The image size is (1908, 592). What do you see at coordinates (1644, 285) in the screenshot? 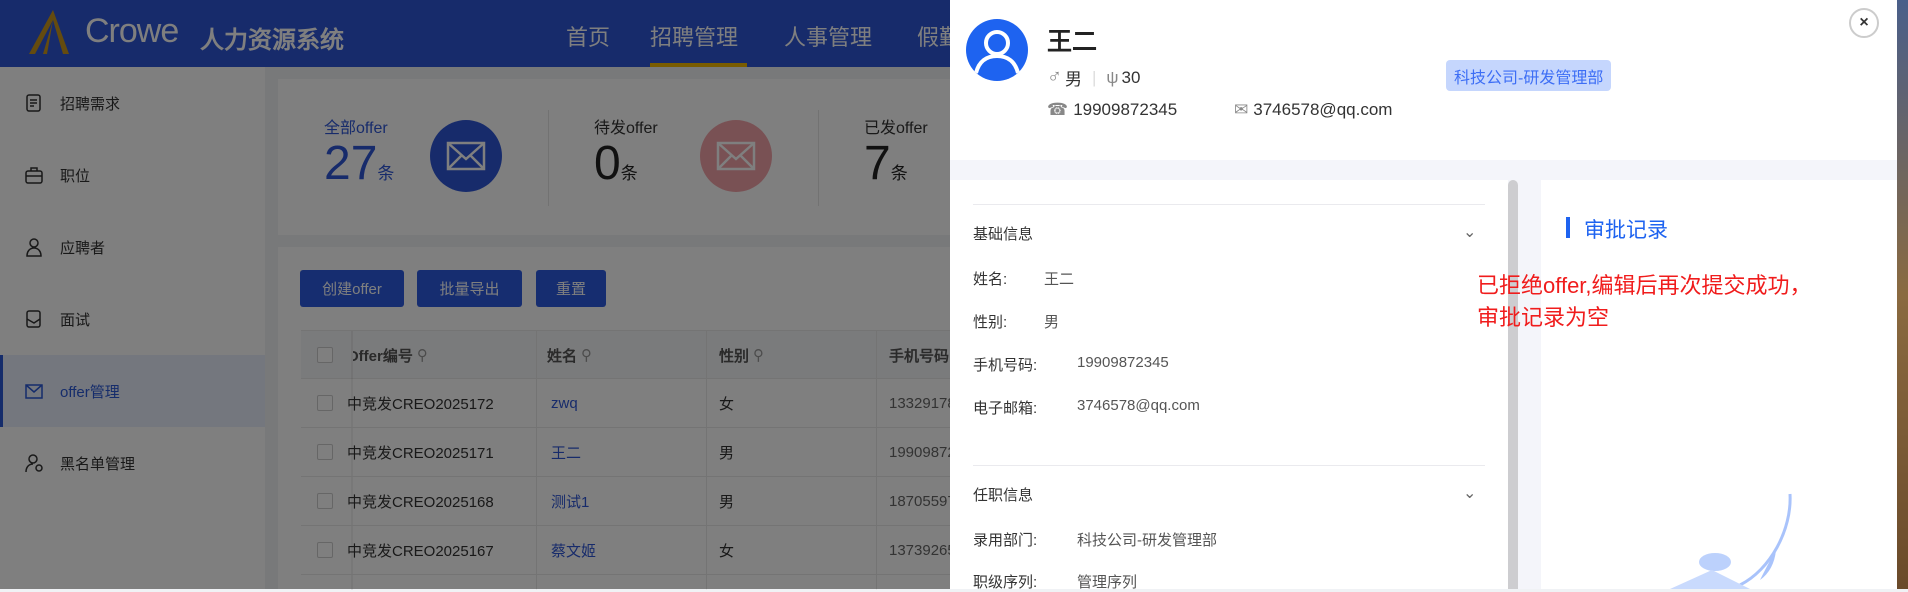
I see `annotation-line-1: 已拒绝offer,编辑后再次提交成功，` at bounding box center [1644, 285].